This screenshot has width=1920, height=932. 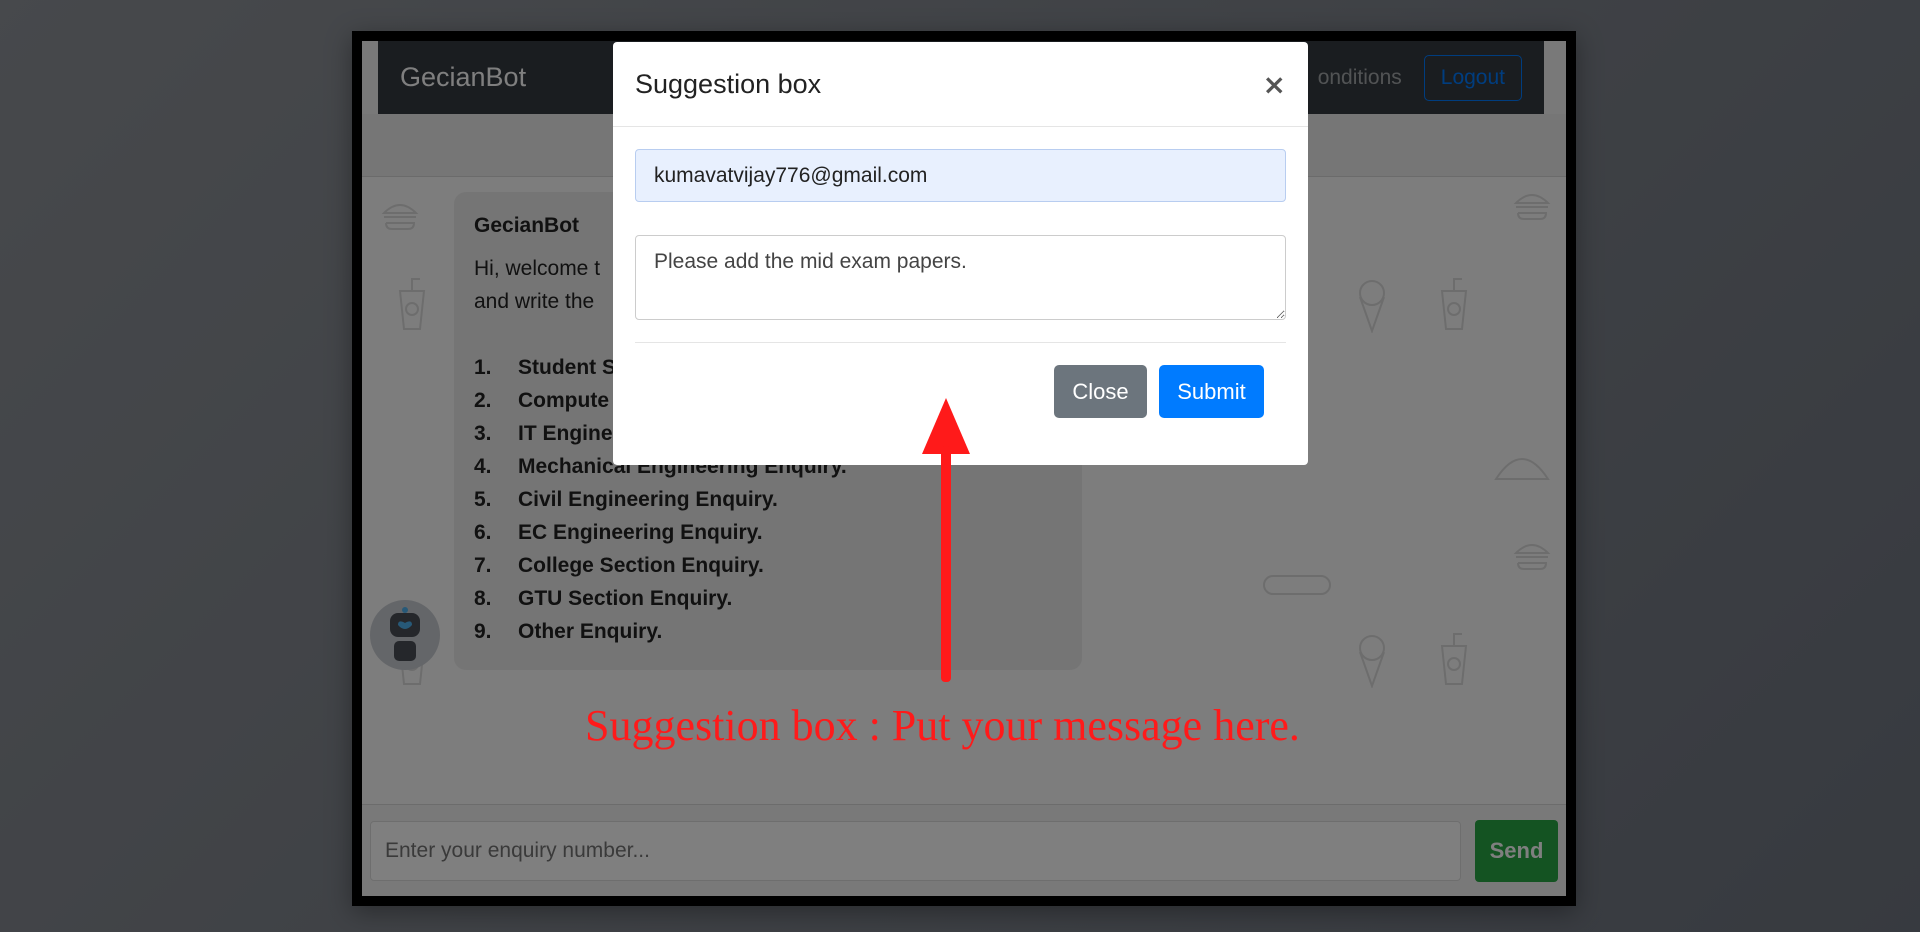 What do you see at coordinates (960, 84) in the screenshot?
I see `modal-header: Suggestion box ×` at bounding box center [960, 84].